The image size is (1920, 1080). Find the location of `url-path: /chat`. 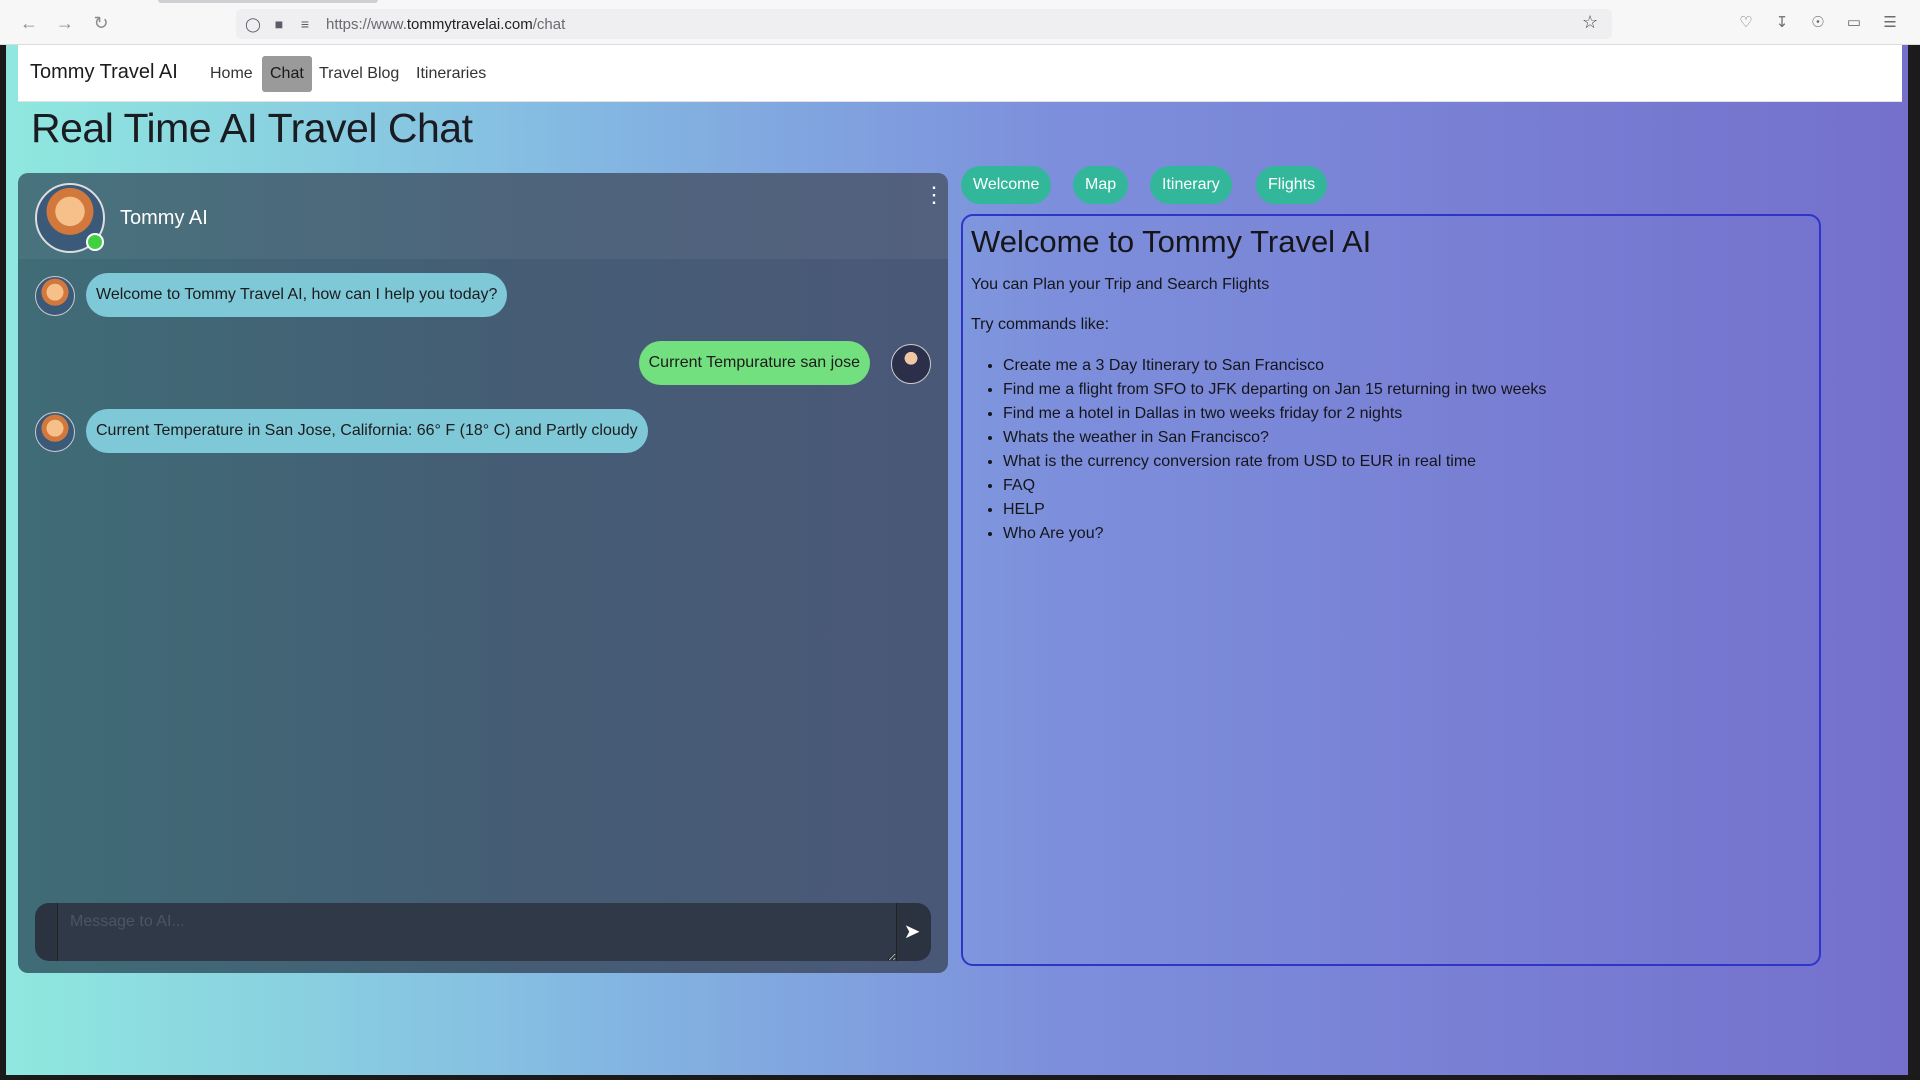

url-path: /chat is located at coordinates (549, 24).